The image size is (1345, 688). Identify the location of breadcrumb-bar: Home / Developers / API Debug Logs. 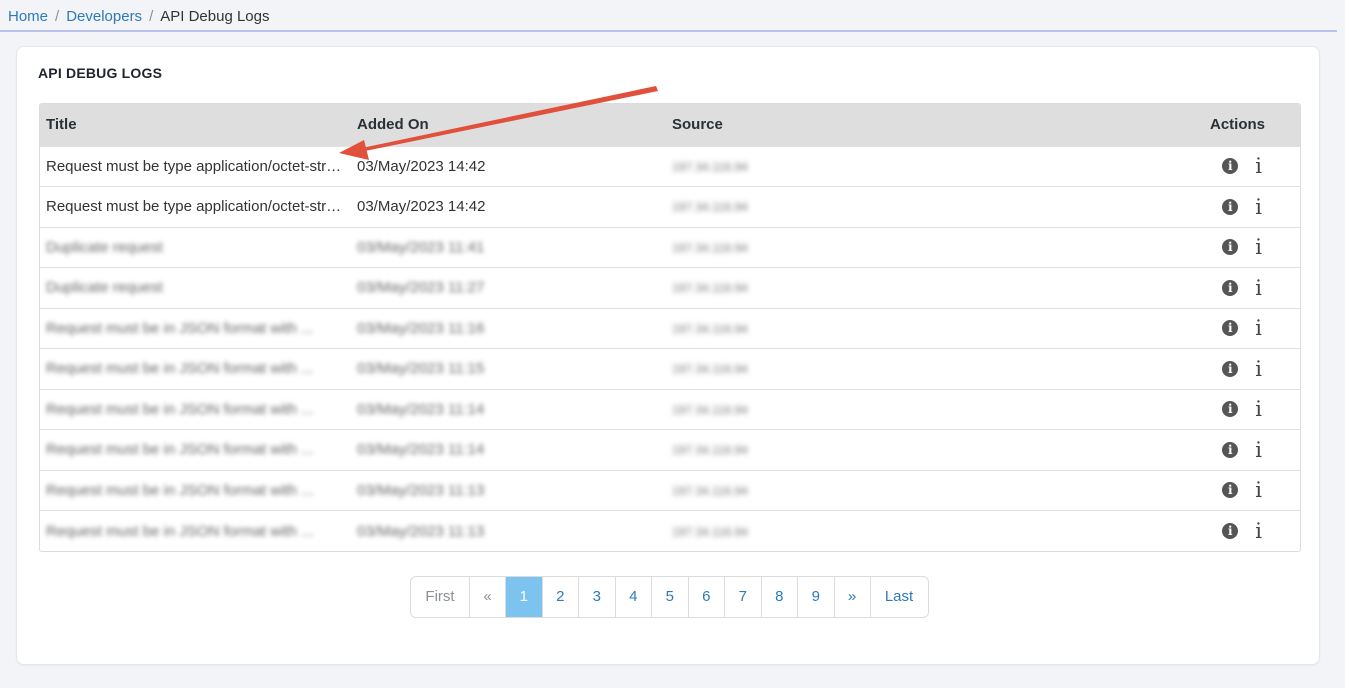
(668, 16).